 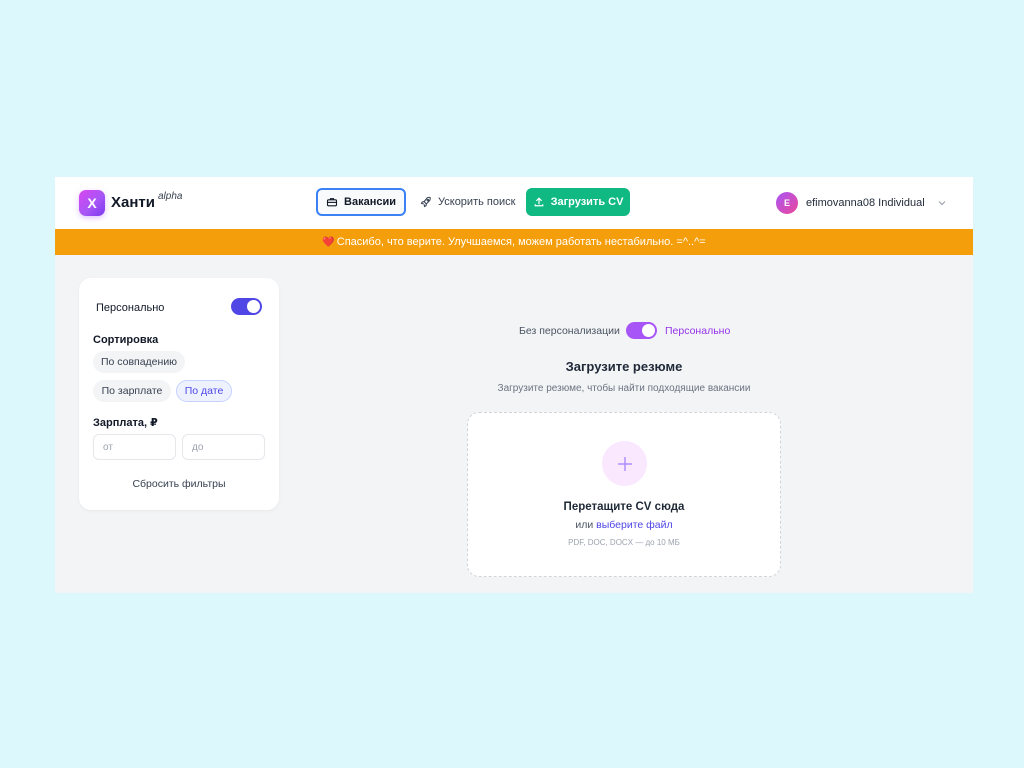 What do you see at coordinates (125, 423) in the screenshot?
I see `salary-title: Зарплата, ₽` at bounding box center [125, 423].